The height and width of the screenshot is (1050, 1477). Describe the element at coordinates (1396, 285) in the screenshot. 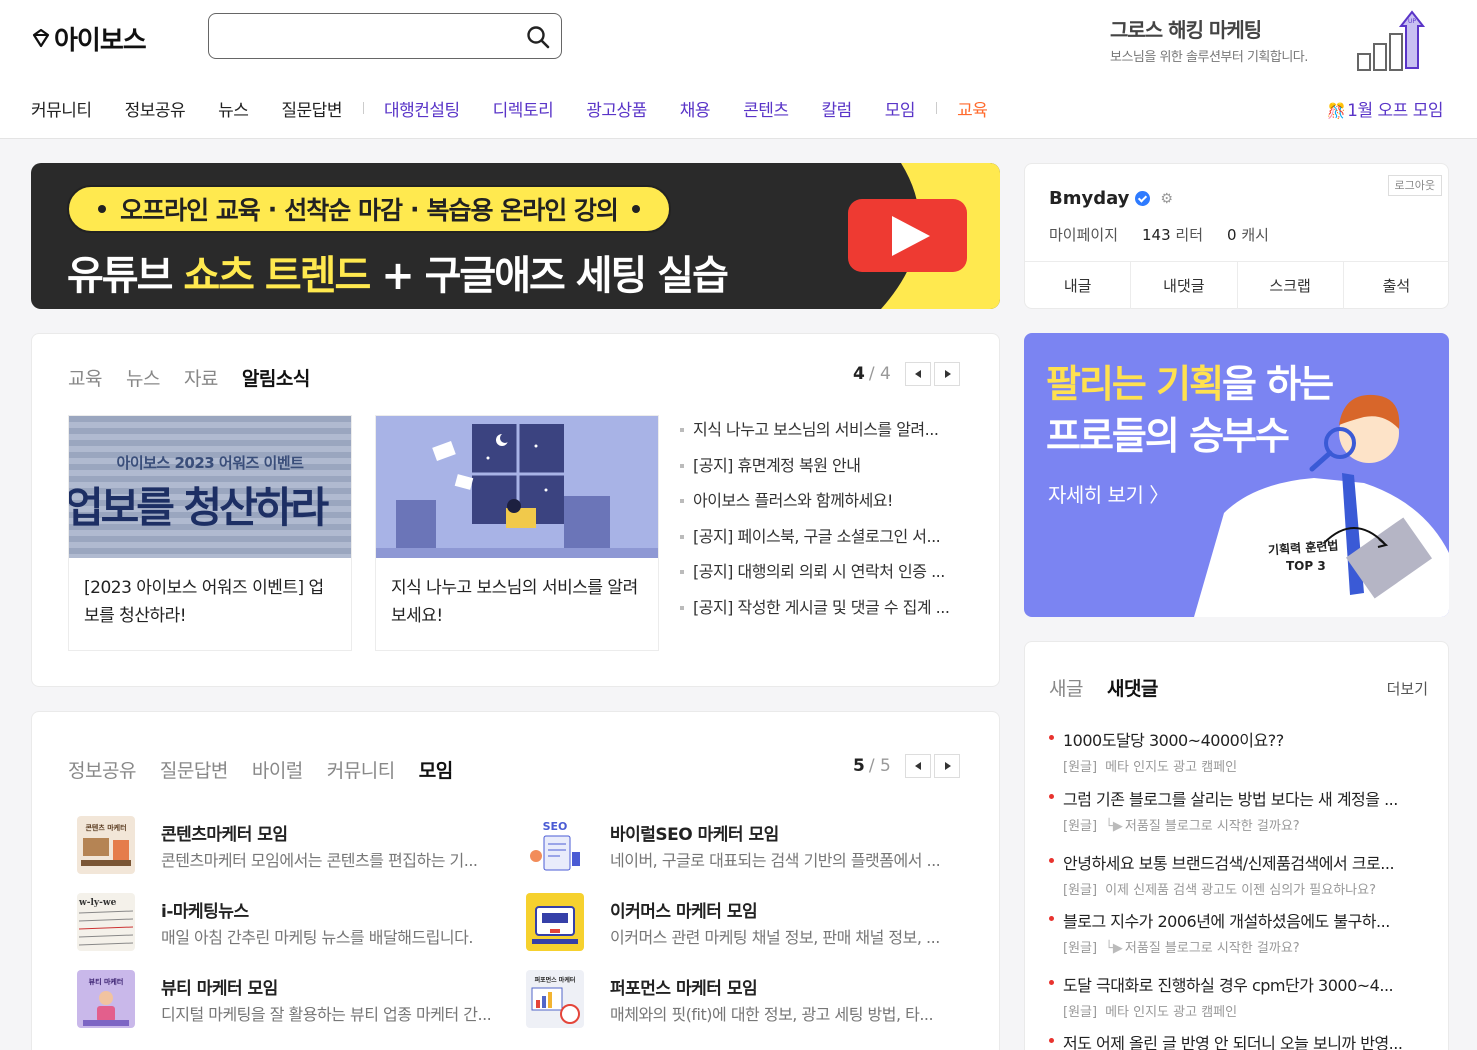

I see `attendance-tab: 출석` at that location.